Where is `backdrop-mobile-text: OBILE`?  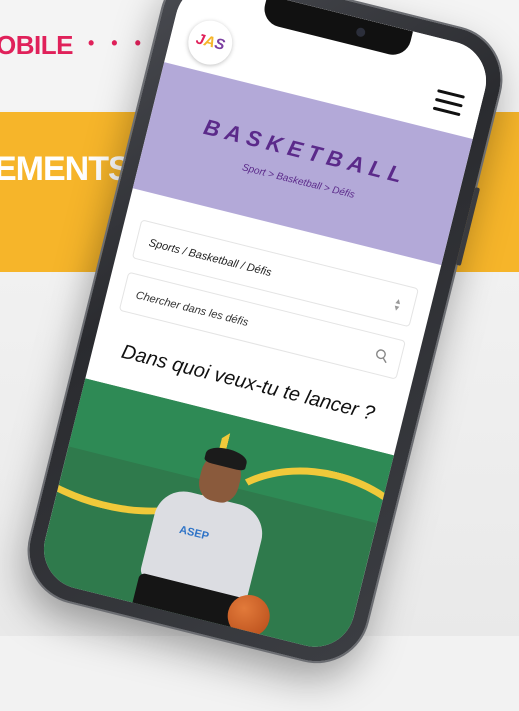 backdrop-mobile-text: OBILE is located at coordinates (36, 45).